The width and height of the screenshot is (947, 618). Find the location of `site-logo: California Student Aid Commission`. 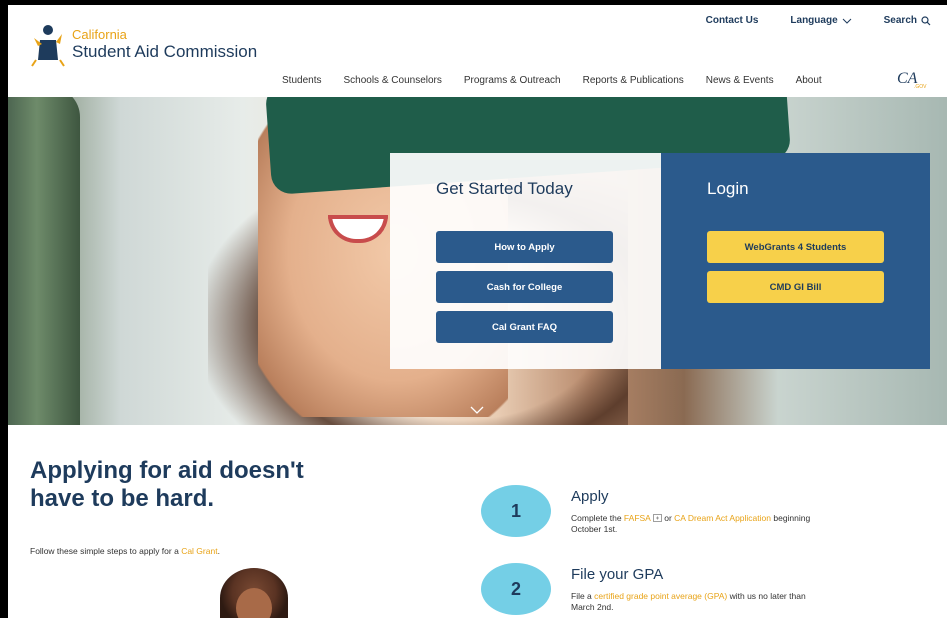

site-logo: California Student Aid Commission is located at coordinates (168, 44).